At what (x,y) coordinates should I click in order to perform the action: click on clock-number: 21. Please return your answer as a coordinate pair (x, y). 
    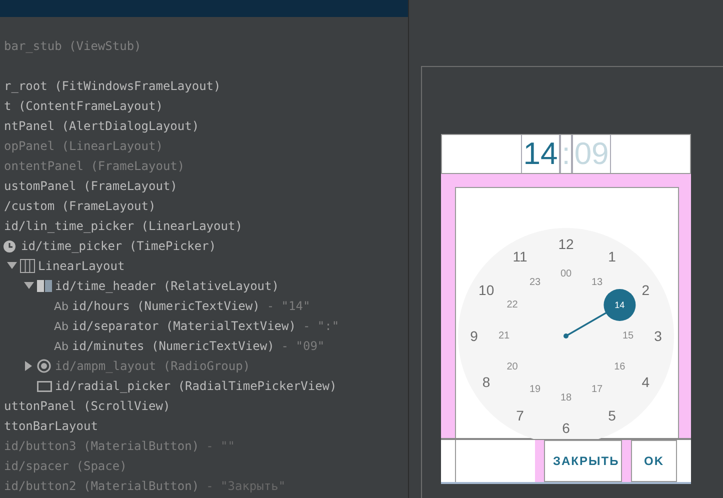
    Looking at the image, I should click on (504, 336).